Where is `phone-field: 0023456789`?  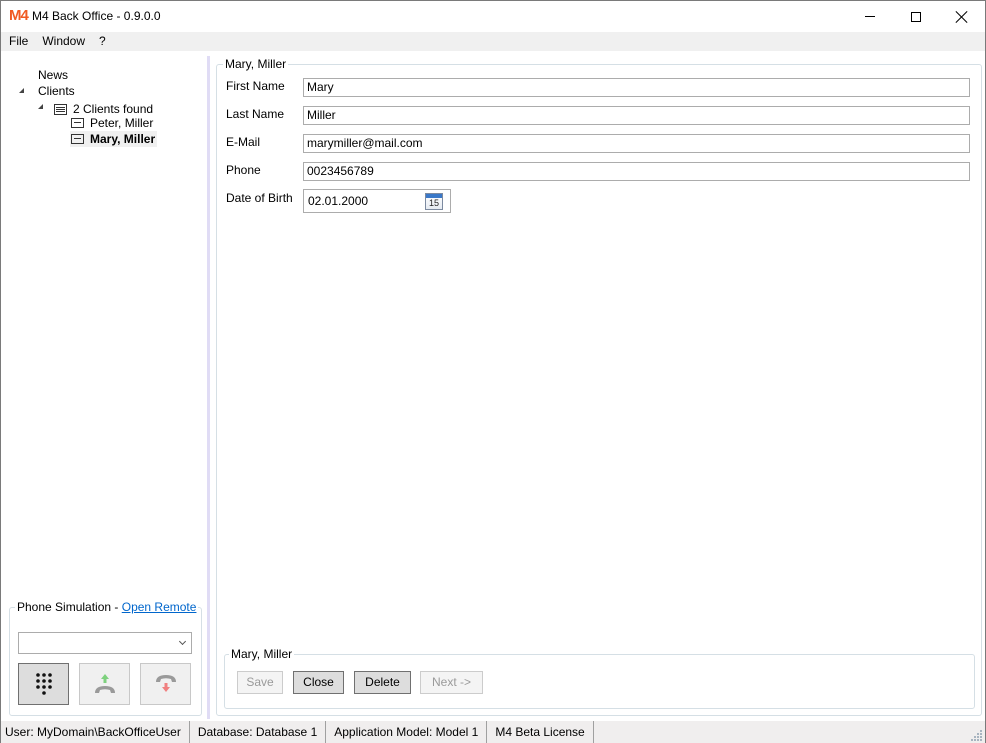
phone-field: 0023456789 is located at coordinates (636, 171).